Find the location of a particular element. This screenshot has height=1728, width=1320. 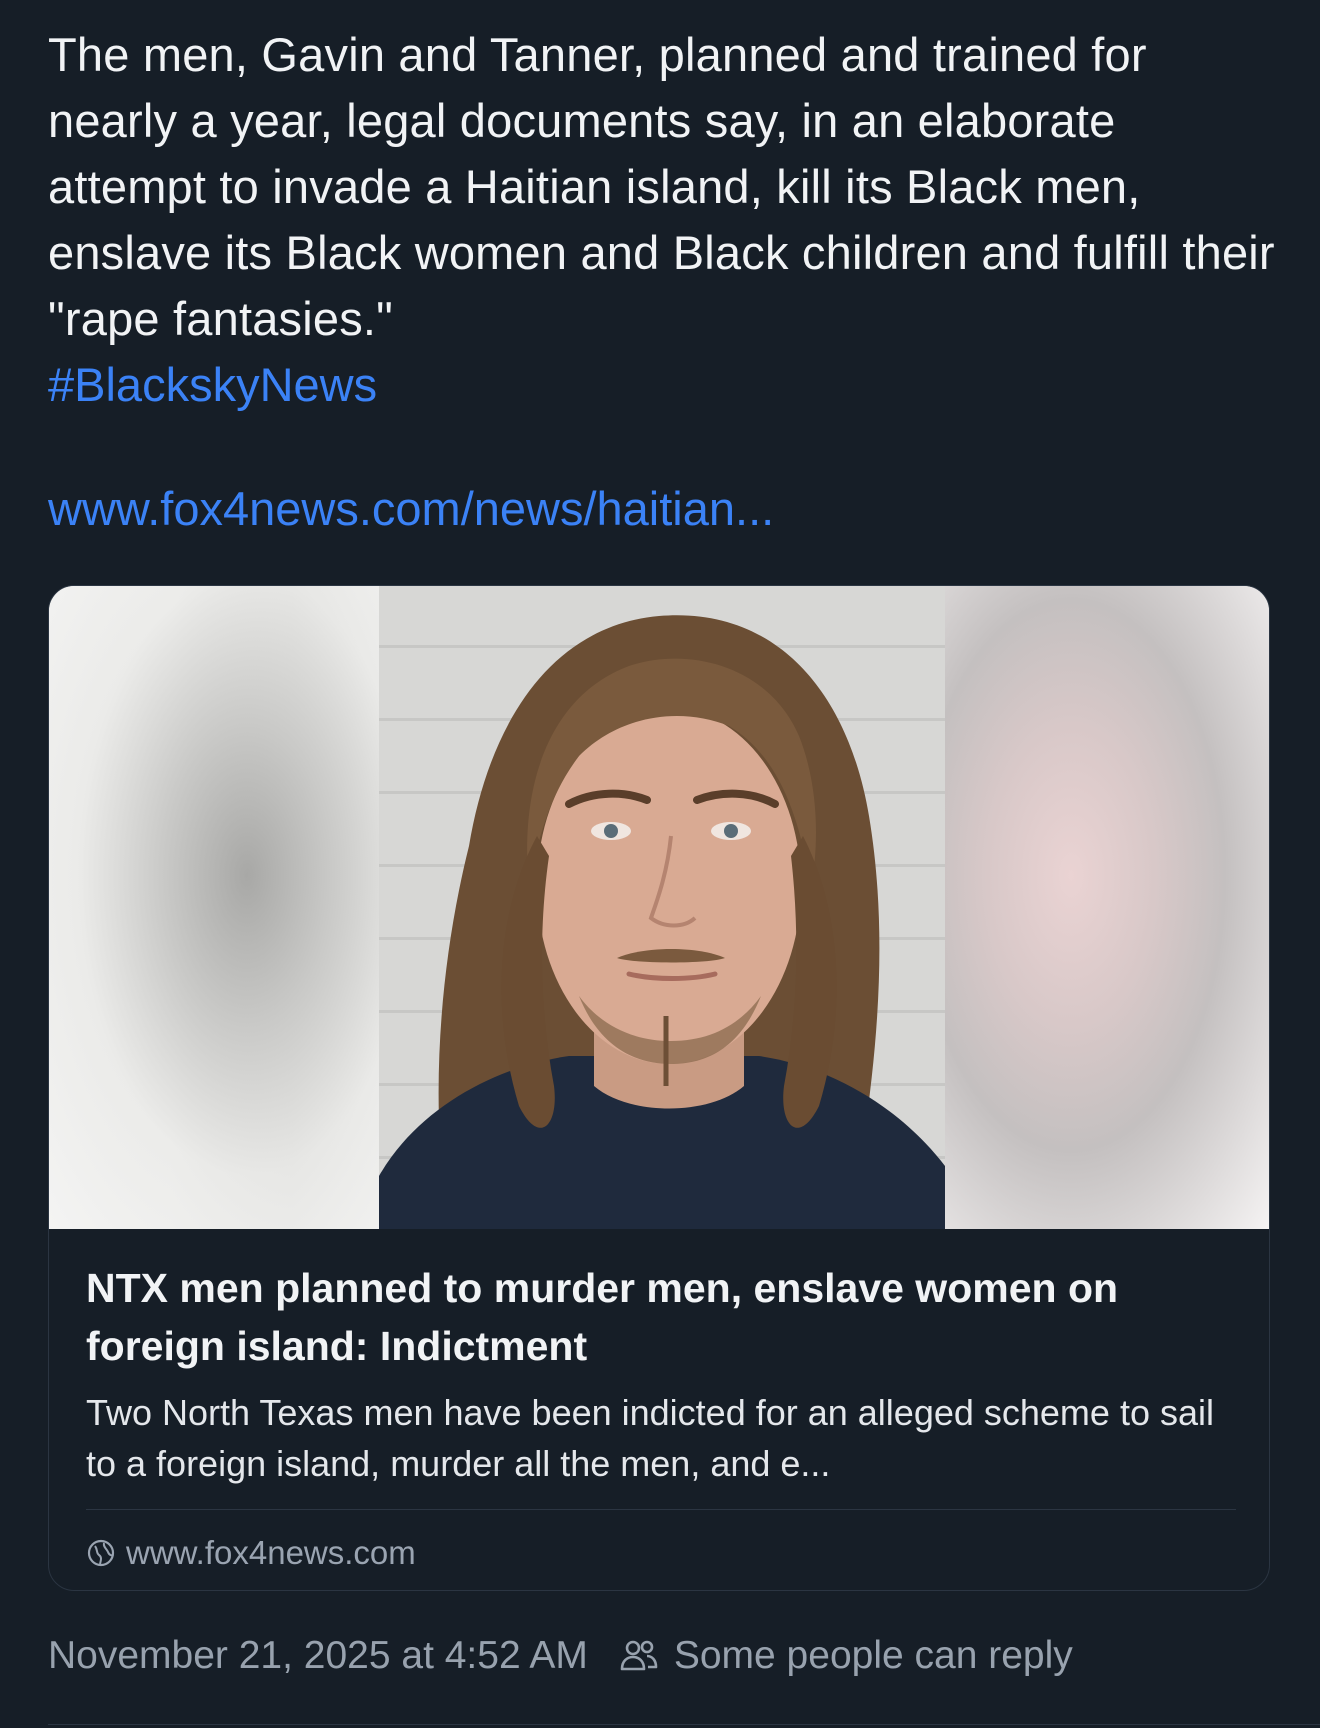

post-timestamp: November 21, 2025 at 4:52 AM is located at coordinates (318, 1655).